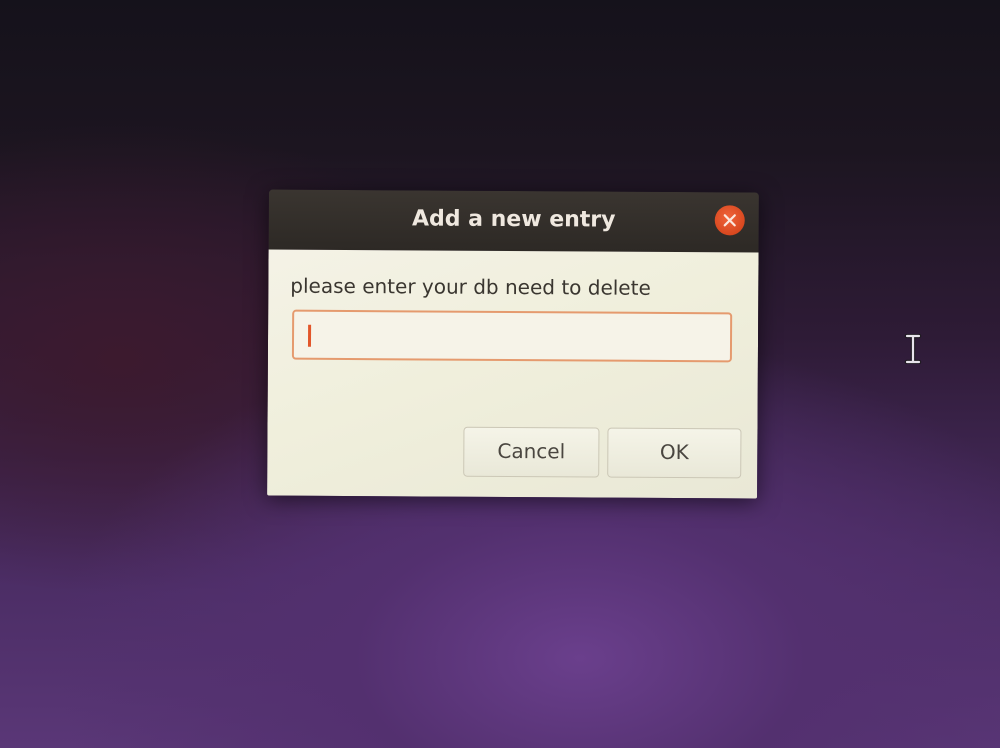  I want to click on cancel-button: Cancel, so click(531, 452).